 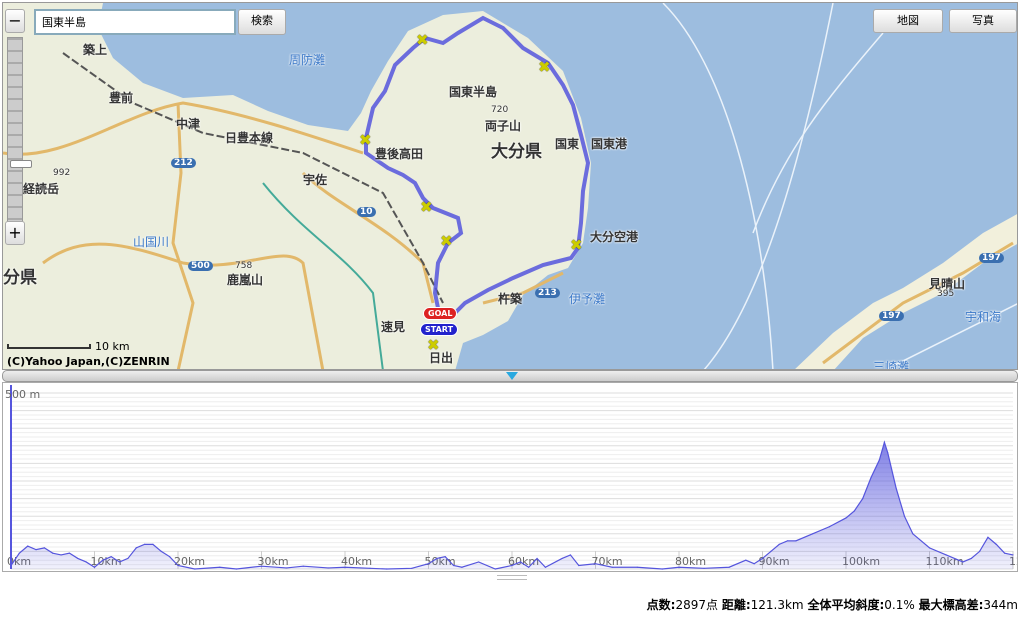 I want to click on map-label: 築上, so click(x=95, y=50).